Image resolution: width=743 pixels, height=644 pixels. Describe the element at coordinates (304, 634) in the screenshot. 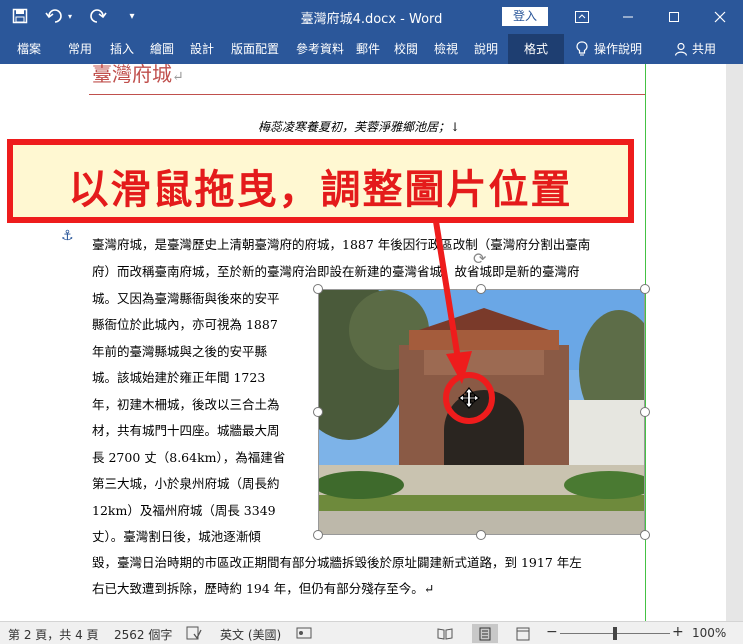

I see `macro-record-icon` at that location.